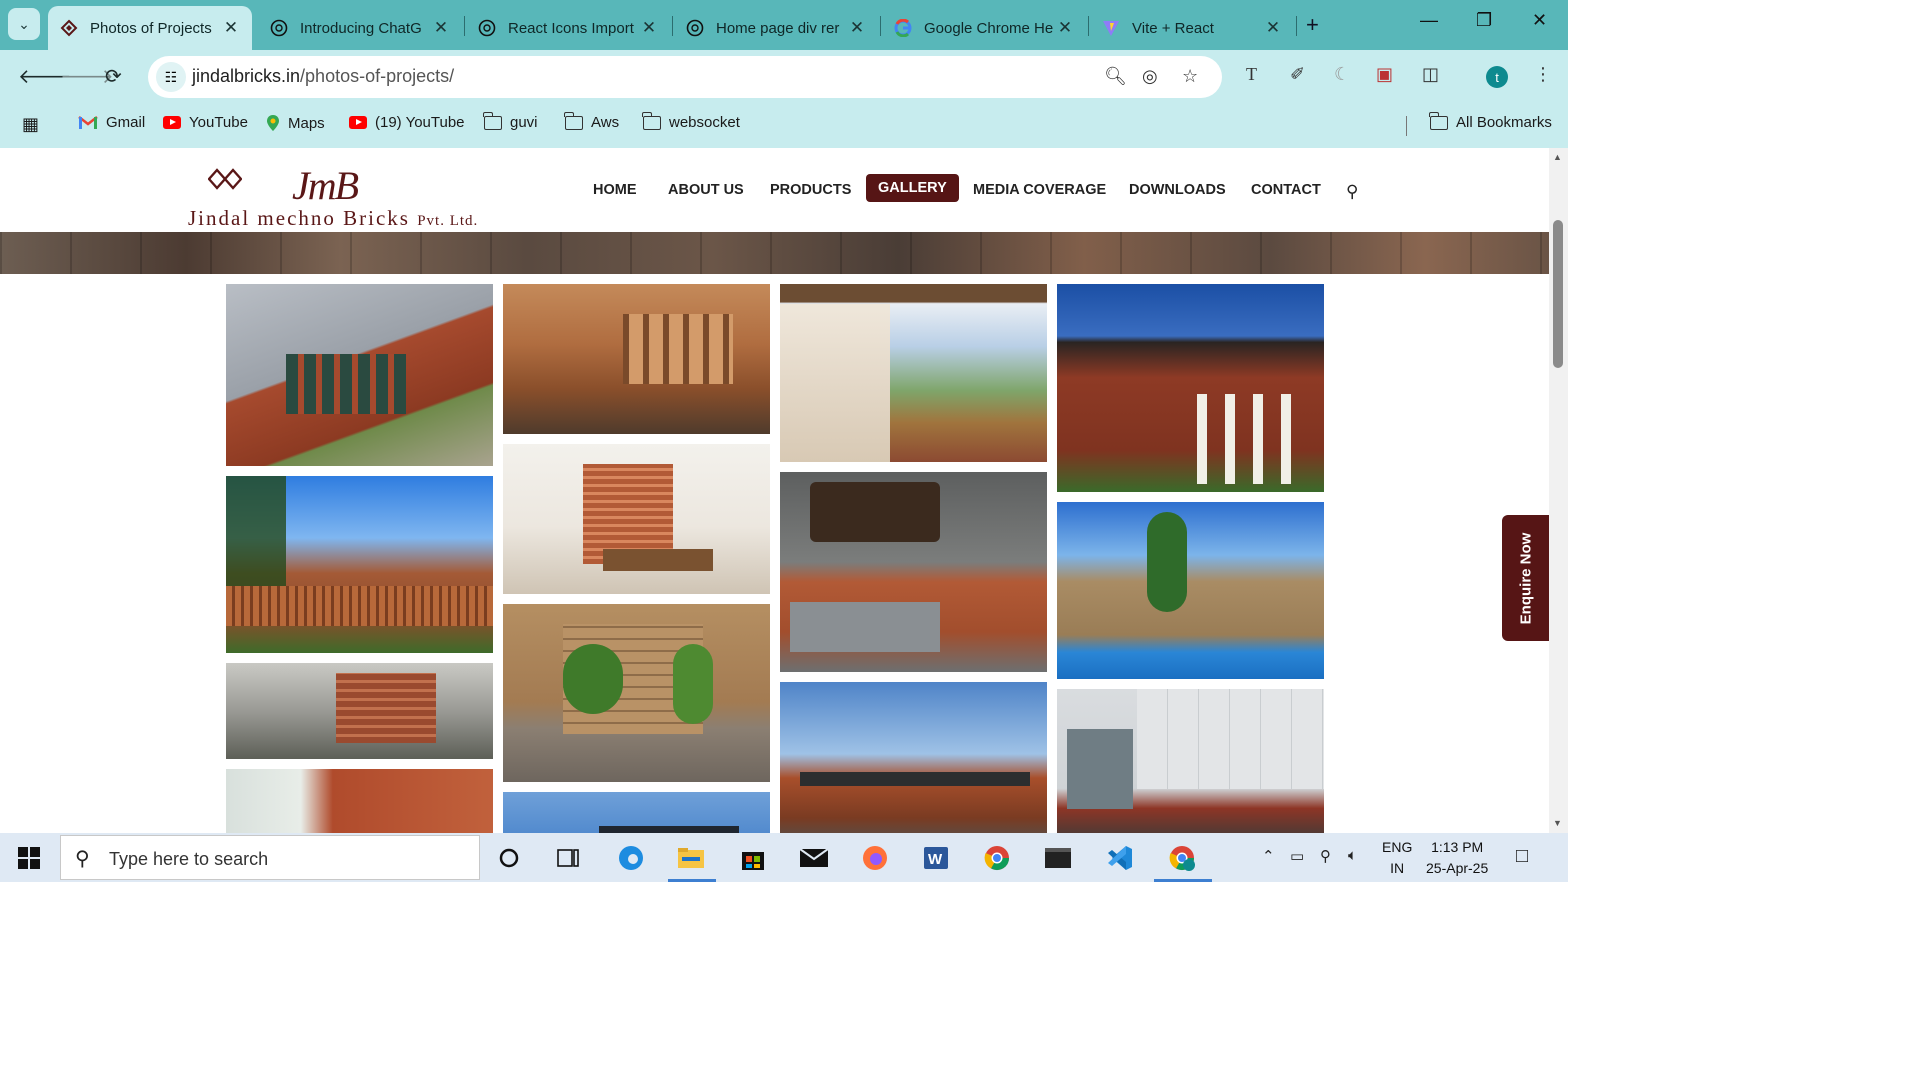 The image size is (1920, 1080). I want to click on tab-photos-of-projects: Photos of Projects ✕, so click(150, 28).